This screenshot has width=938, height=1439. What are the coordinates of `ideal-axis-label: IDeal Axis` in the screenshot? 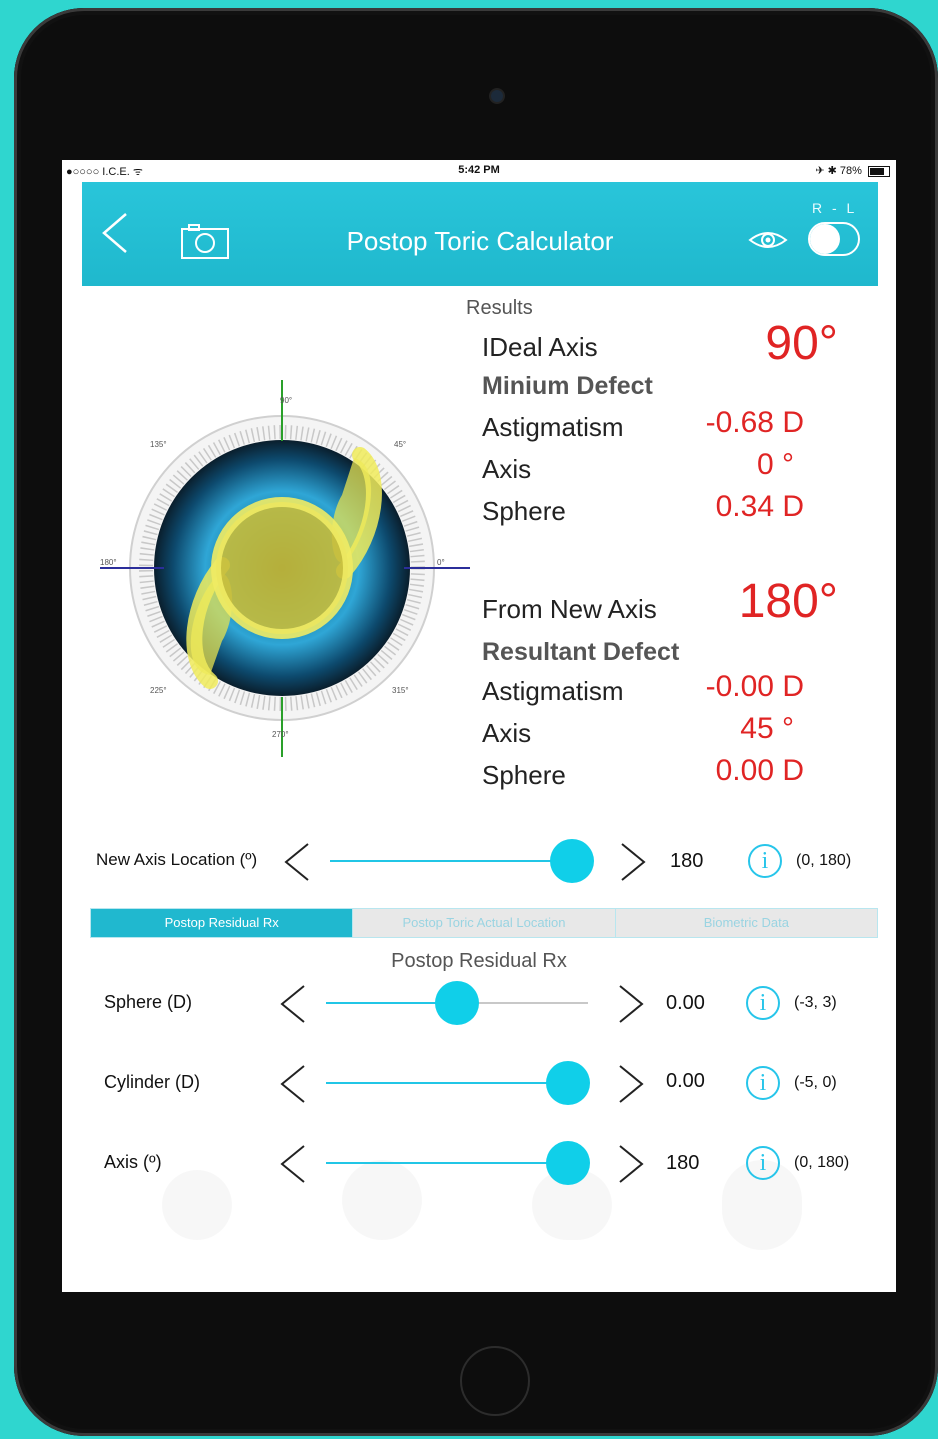 It's located at (540, 347).